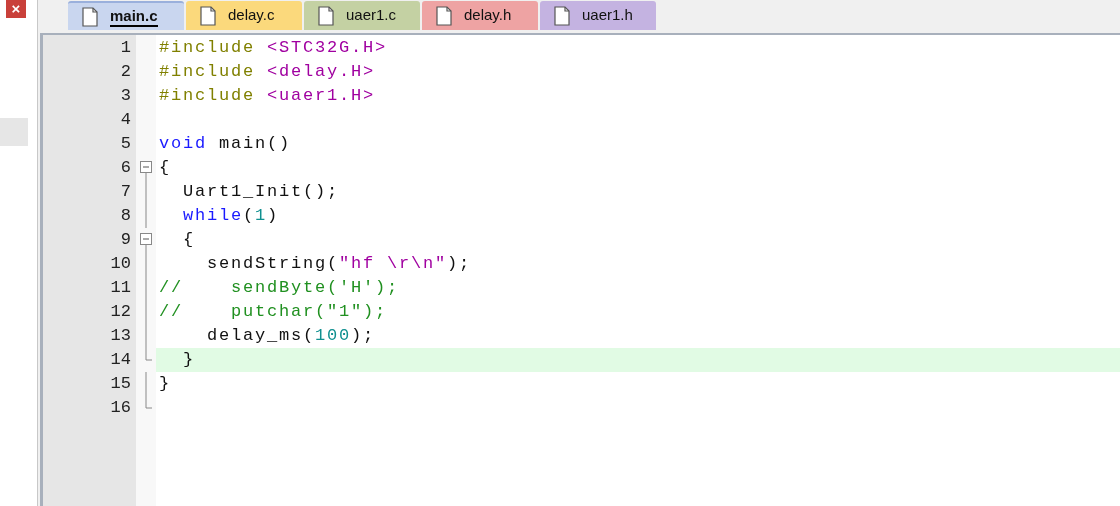 The image size is (1120, 506). What do you see at coordinates (273, 312) in the screenshot?
I see `code-line: // putchar("1");` at bounding box center [273, 312].